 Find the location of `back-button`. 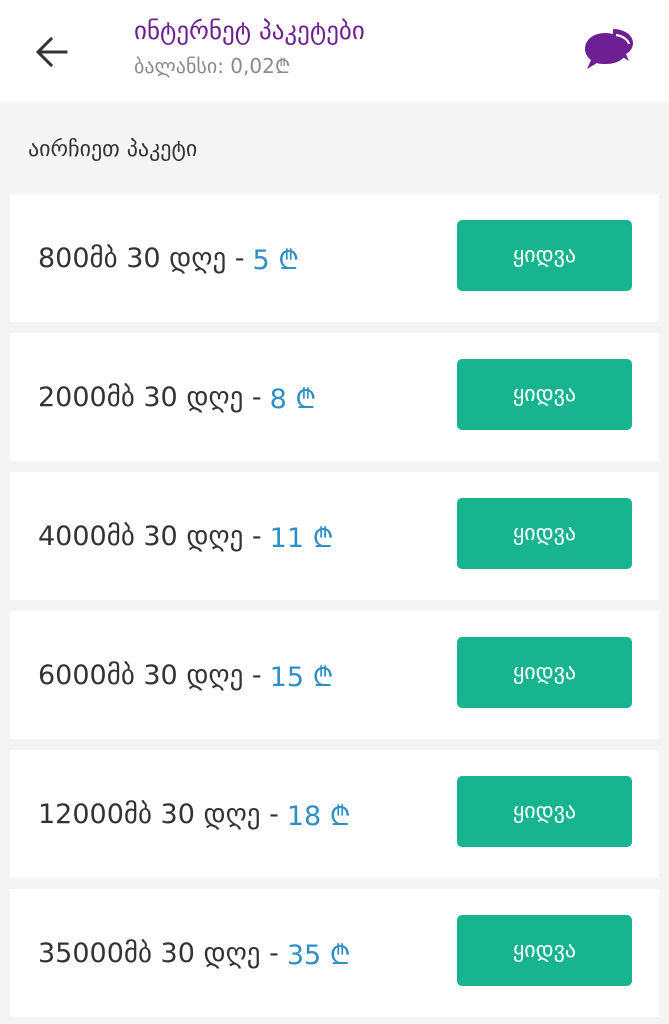

back-button is located at coordinates (52, 52).